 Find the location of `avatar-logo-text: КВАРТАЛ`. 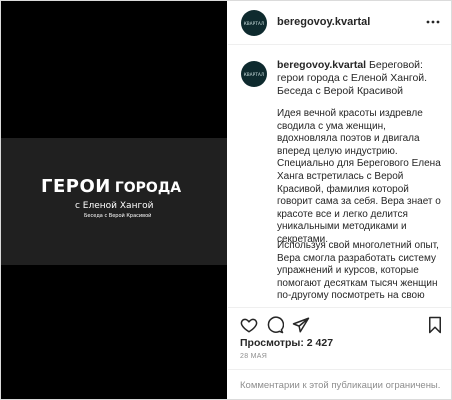

avatar-logo-text: КВАРТАЛ is located at coordinates (254, 23).